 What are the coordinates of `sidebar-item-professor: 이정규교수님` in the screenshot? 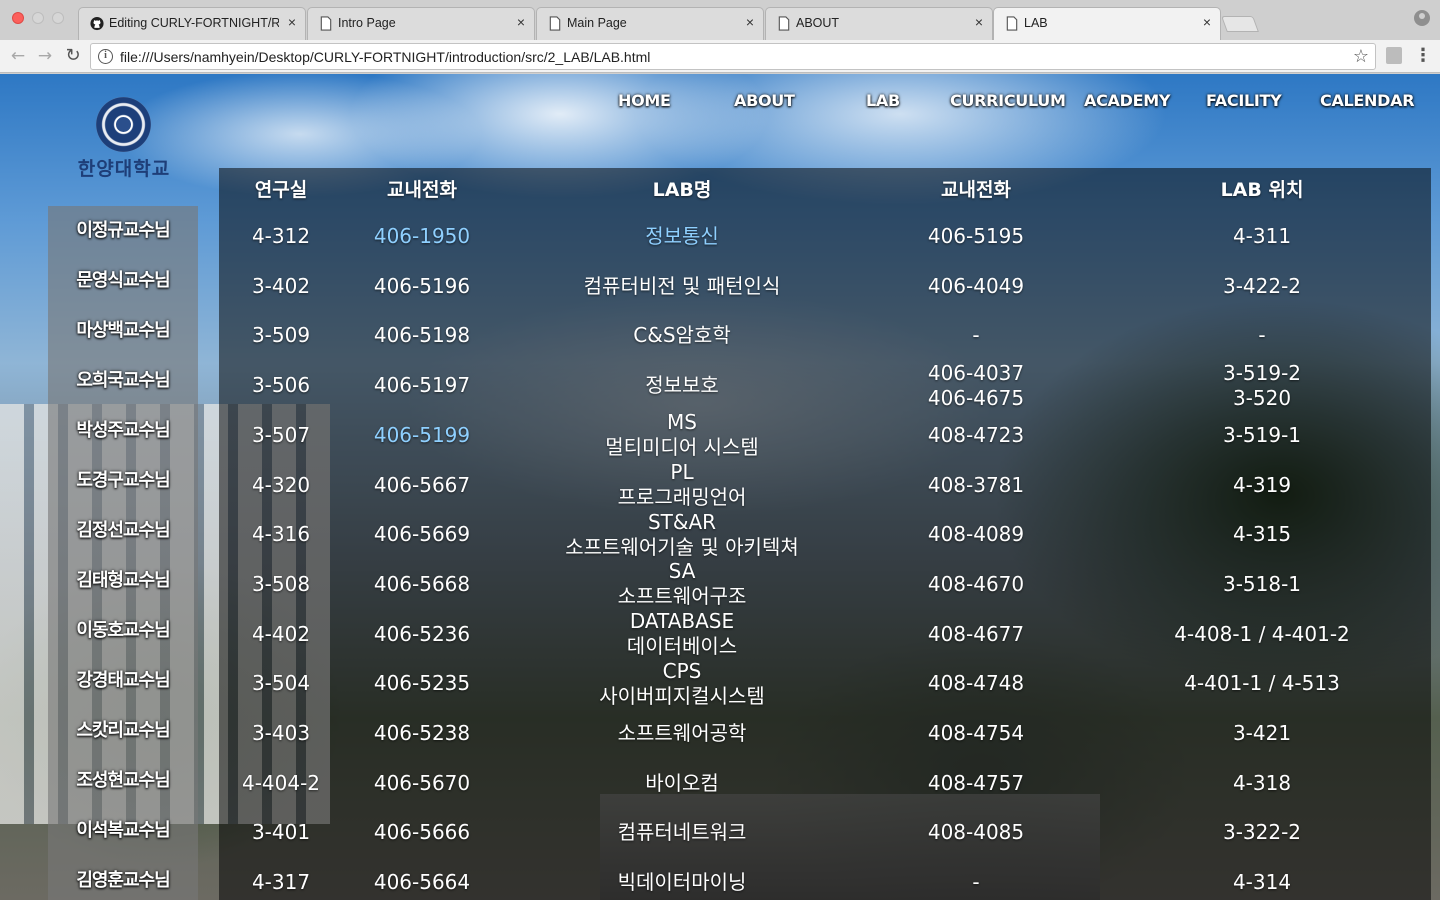 It's located at (123, 229).